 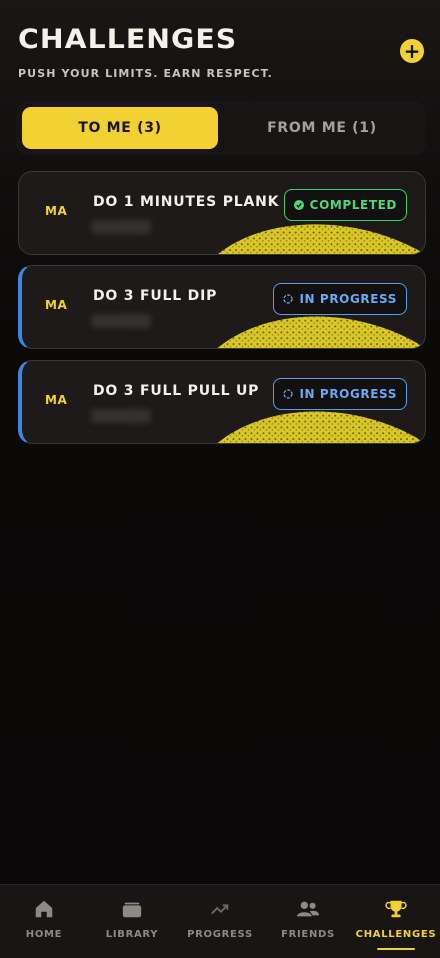 What do you see at coordinates (120, 128) in the screenshot?
I see `tab-to-me: TO ME (3)` at bounding box center [120, 128].